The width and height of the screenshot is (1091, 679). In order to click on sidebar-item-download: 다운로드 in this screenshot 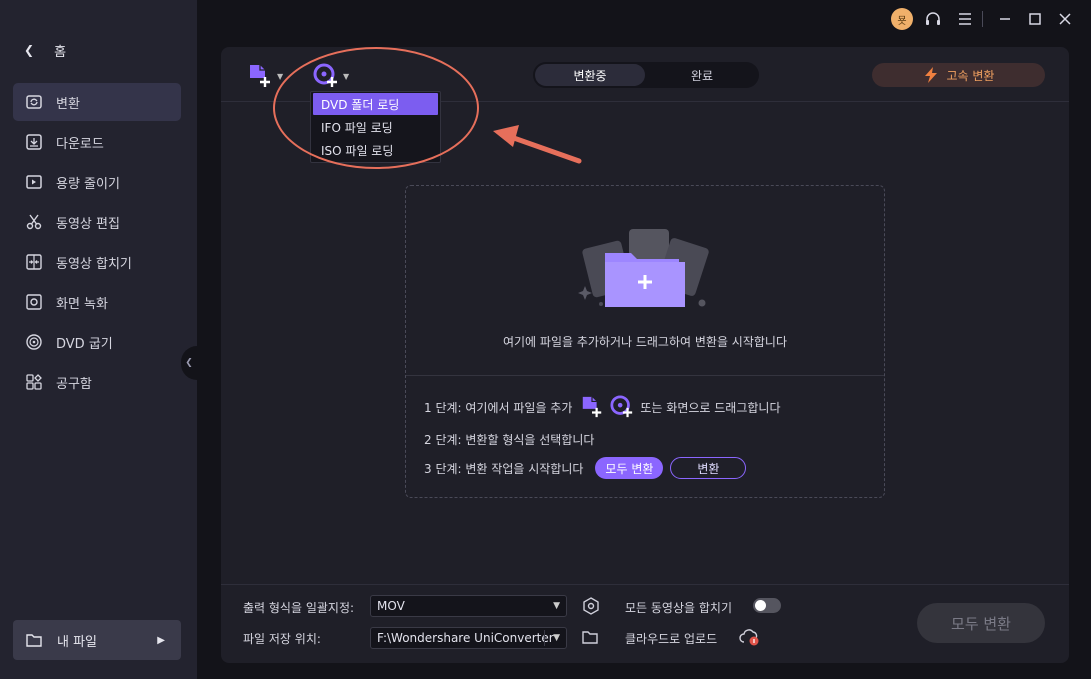, I will do `click(97, 142)`.